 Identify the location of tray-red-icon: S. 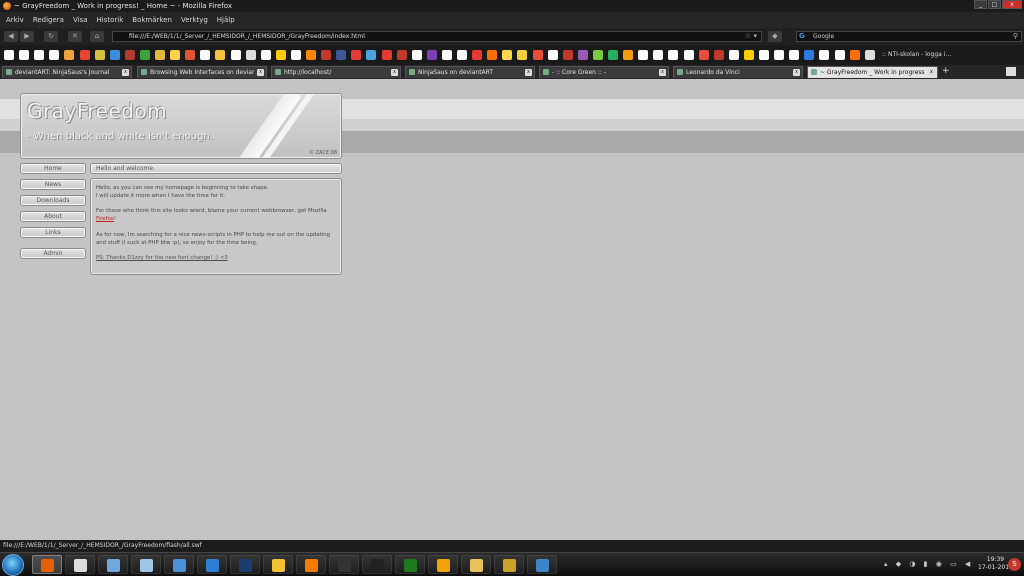
(1014, 564).